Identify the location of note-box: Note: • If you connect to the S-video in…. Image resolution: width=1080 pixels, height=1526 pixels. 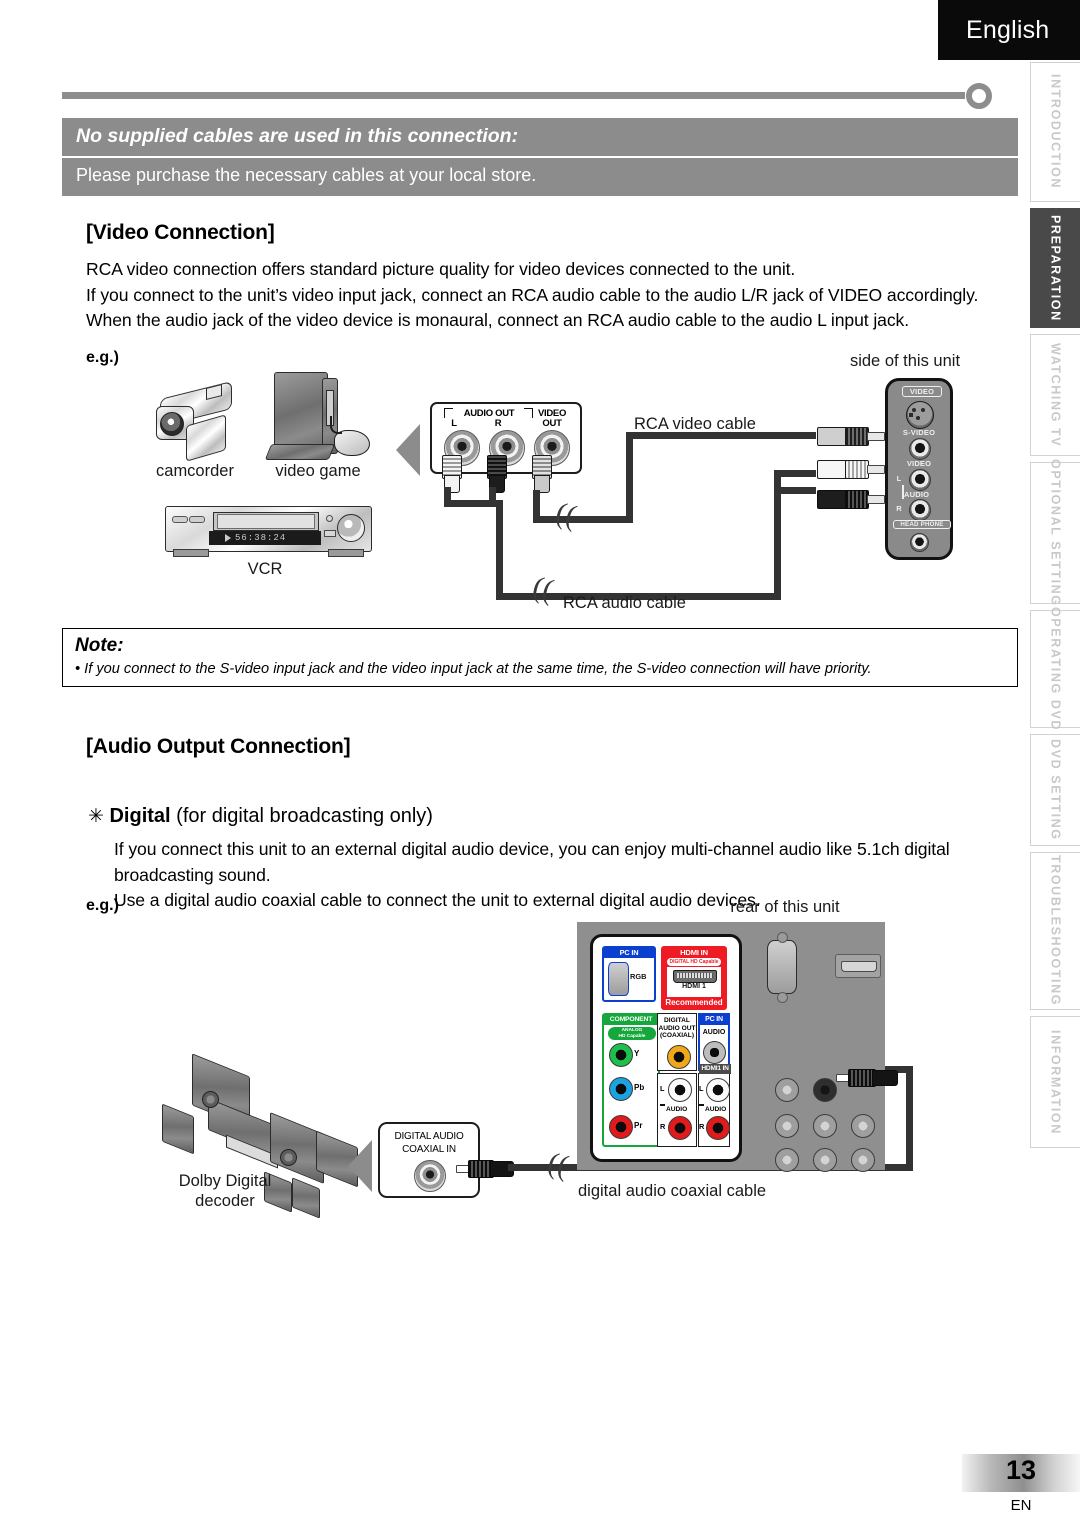
(540, 658).